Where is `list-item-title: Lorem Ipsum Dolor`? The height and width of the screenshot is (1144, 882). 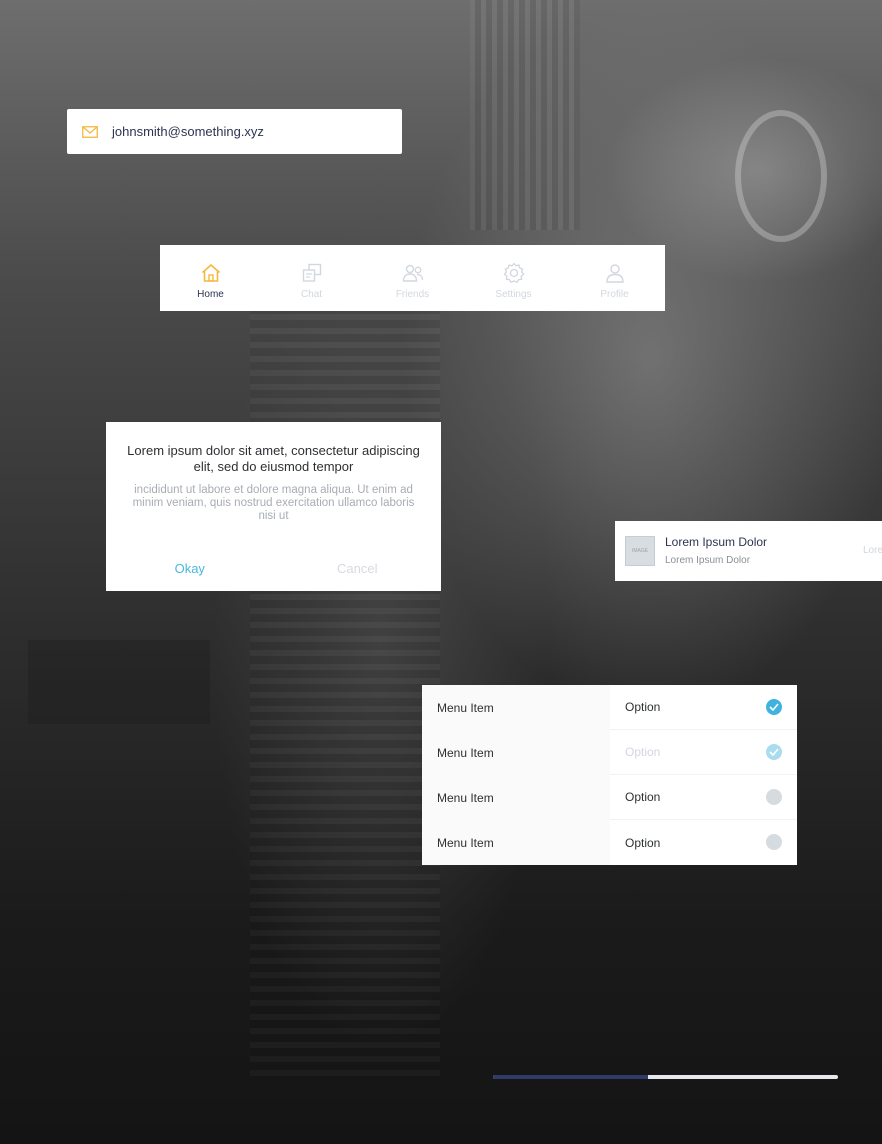 list-item-title: Lorem Ipsum Dolor is located at coordinates (716, 542).